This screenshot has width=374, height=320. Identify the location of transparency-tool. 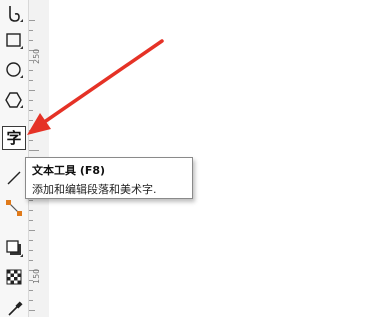
(14, 277).